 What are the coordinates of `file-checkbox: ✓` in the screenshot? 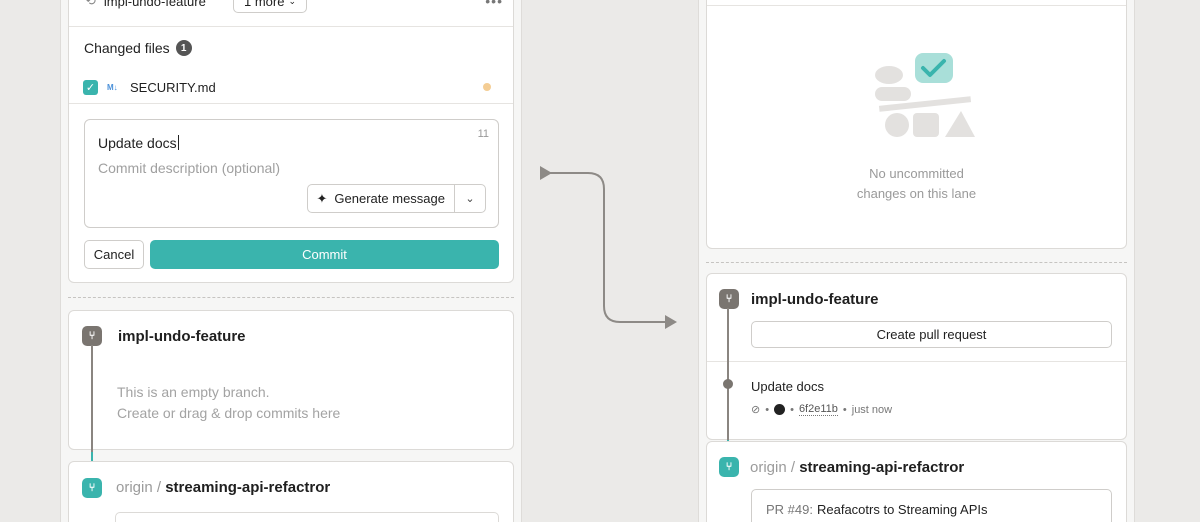 It's located at (90, 87).